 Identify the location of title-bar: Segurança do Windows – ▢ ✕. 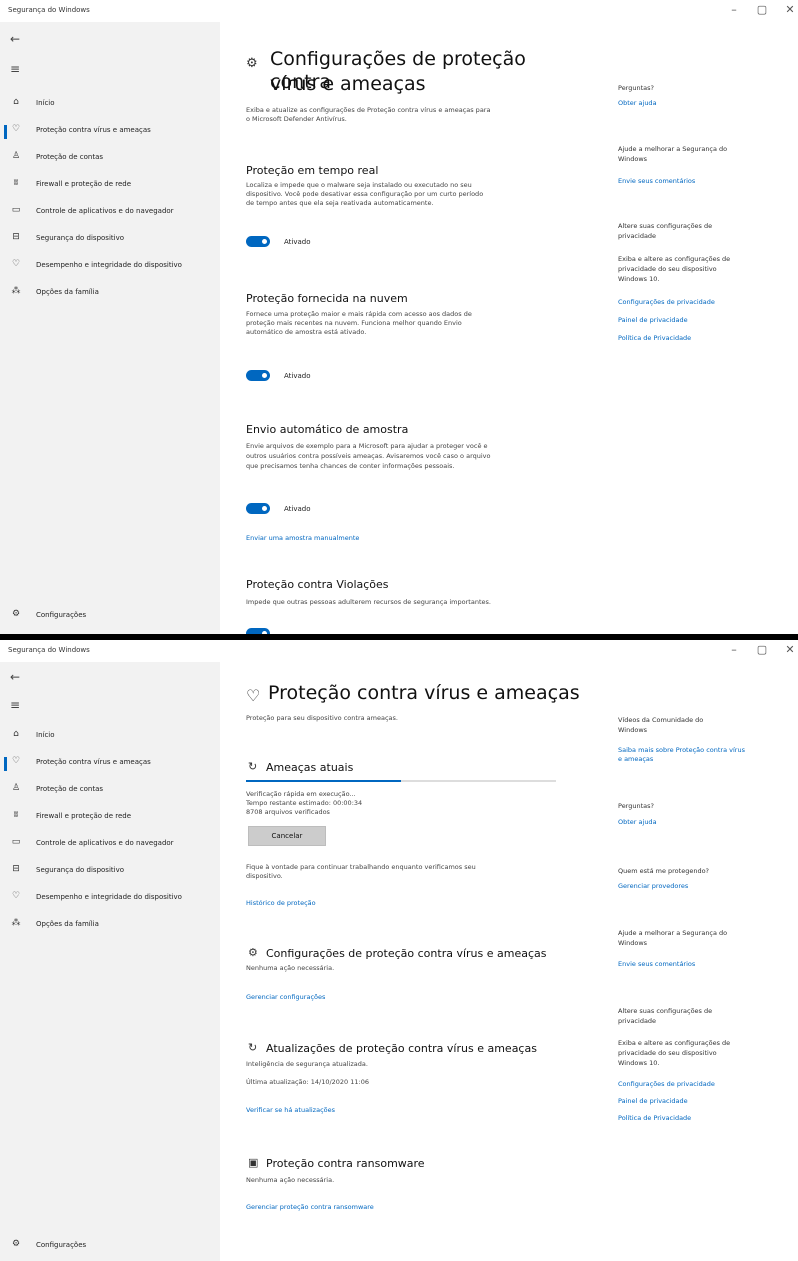
(399, 11).